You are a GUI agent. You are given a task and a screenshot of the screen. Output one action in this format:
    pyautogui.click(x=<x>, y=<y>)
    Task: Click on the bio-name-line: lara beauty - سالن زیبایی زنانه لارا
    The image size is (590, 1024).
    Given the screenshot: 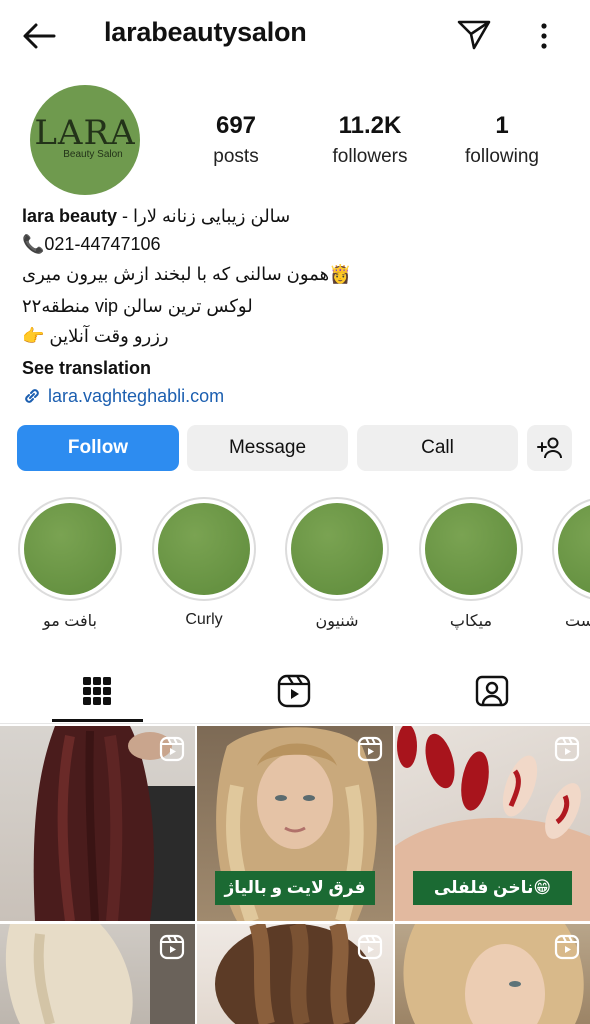 What is the action you would take?
    pyautogui.click(x=156, y=216)
    